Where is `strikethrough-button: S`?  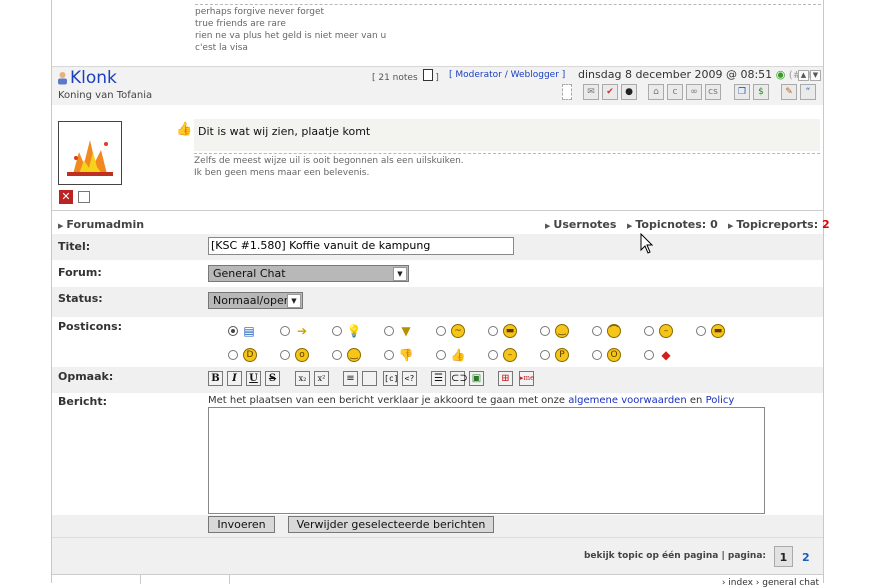
strikethrough-button: S is located at coordinates (272, 378).